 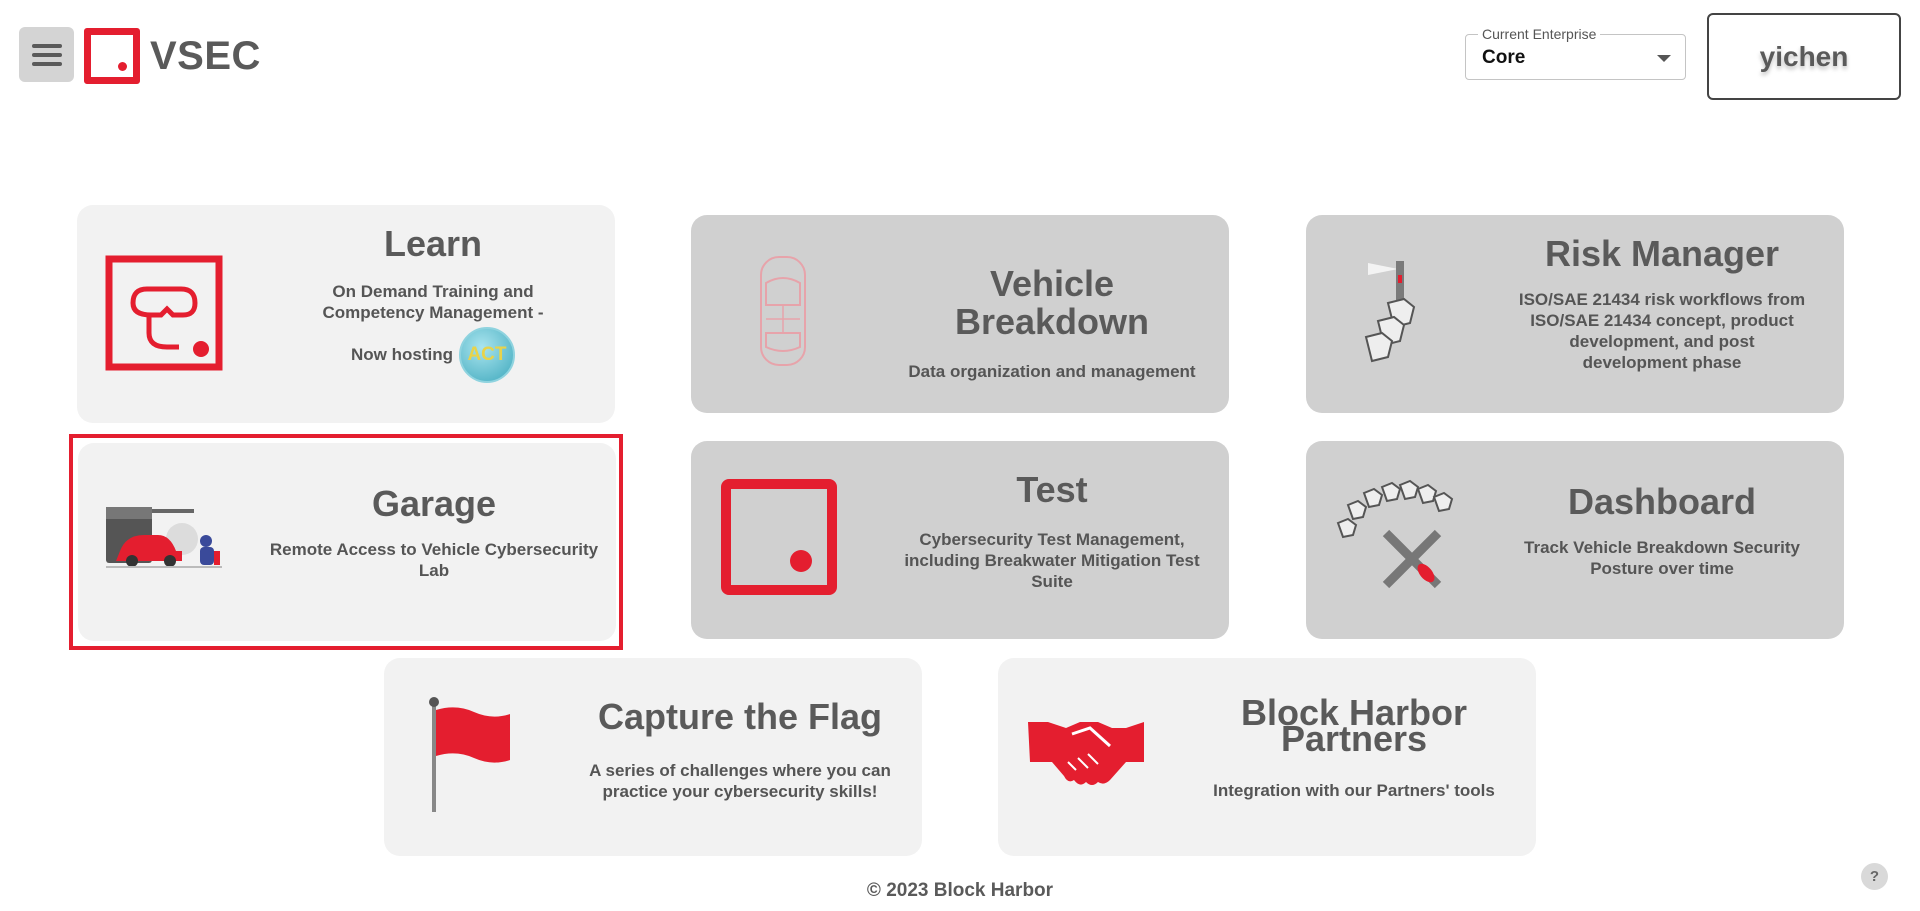 I want to click on vsec-logo-icon, so click(x=112, y=56).